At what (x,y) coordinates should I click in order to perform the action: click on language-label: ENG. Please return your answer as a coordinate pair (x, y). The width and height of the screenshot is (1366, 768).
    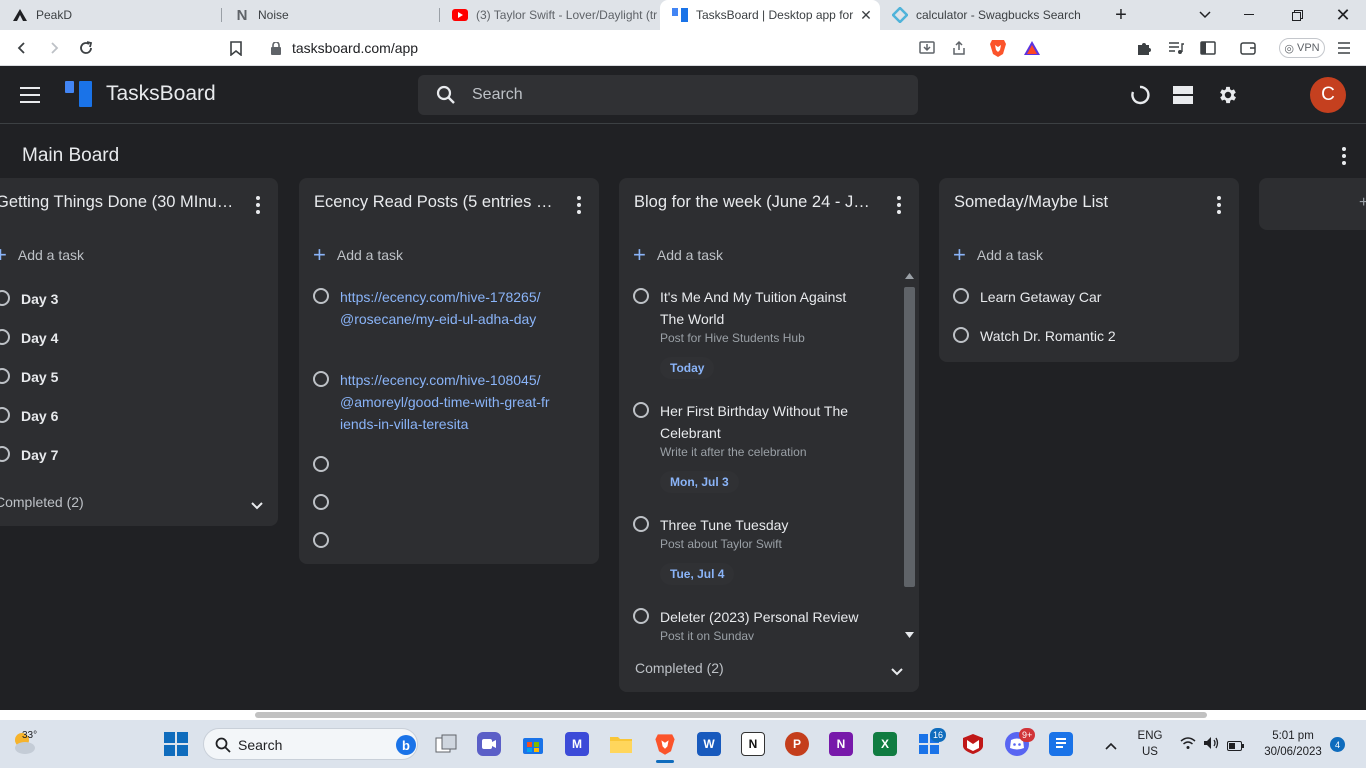
    Looking at the image, I should click on (1150, 736).